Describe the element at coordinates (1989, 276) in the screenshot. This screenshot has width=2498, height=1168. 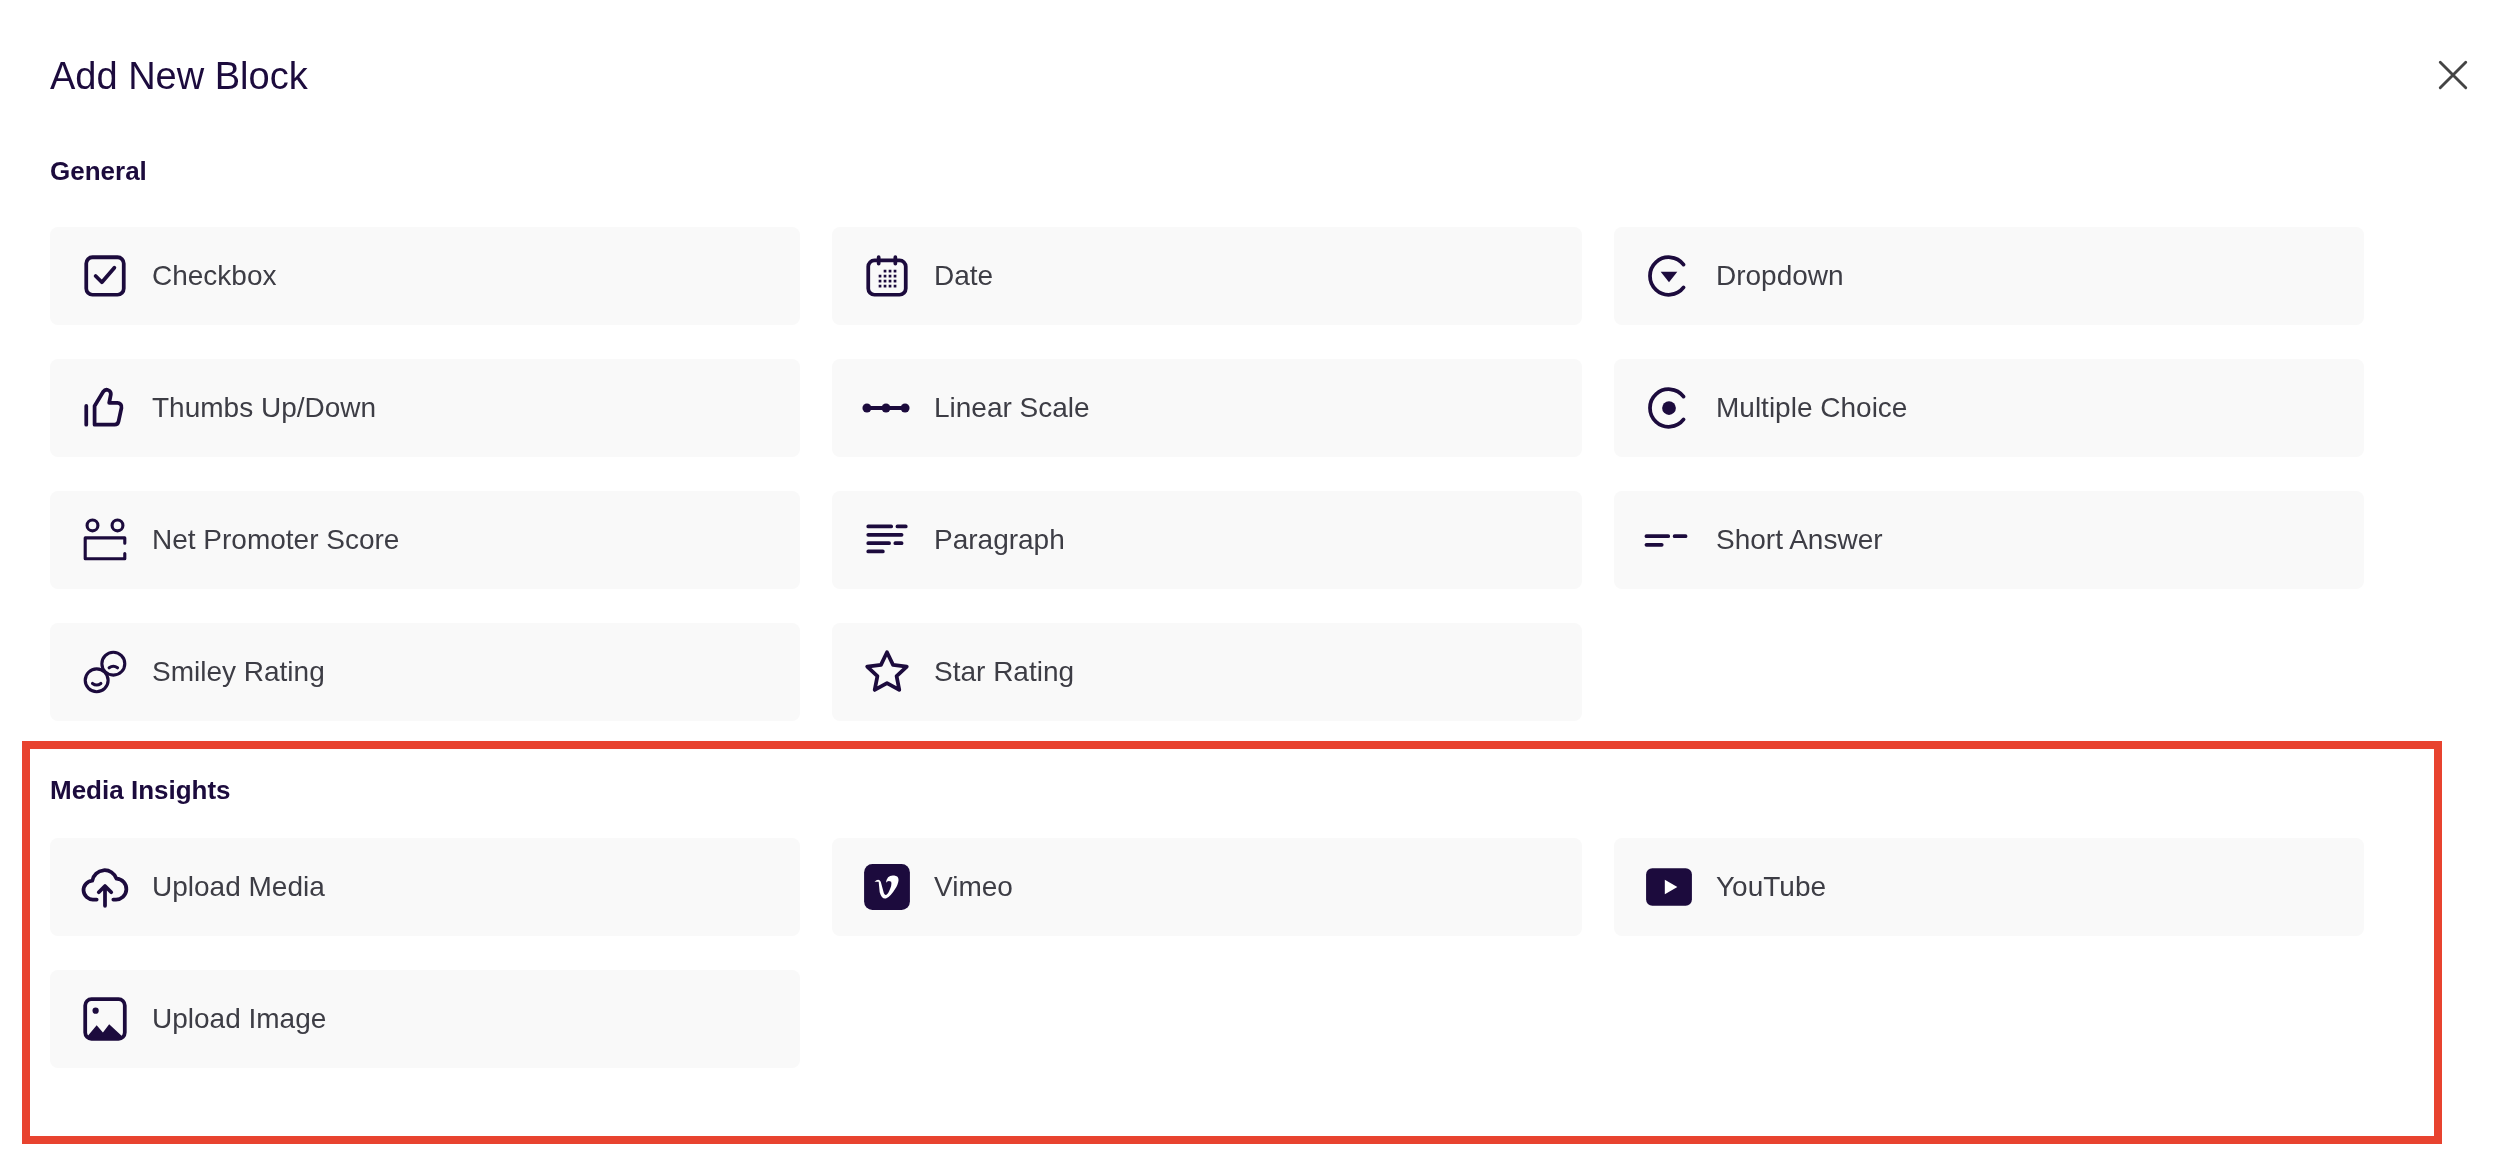
I see `block-option: Dropdown` at that location.